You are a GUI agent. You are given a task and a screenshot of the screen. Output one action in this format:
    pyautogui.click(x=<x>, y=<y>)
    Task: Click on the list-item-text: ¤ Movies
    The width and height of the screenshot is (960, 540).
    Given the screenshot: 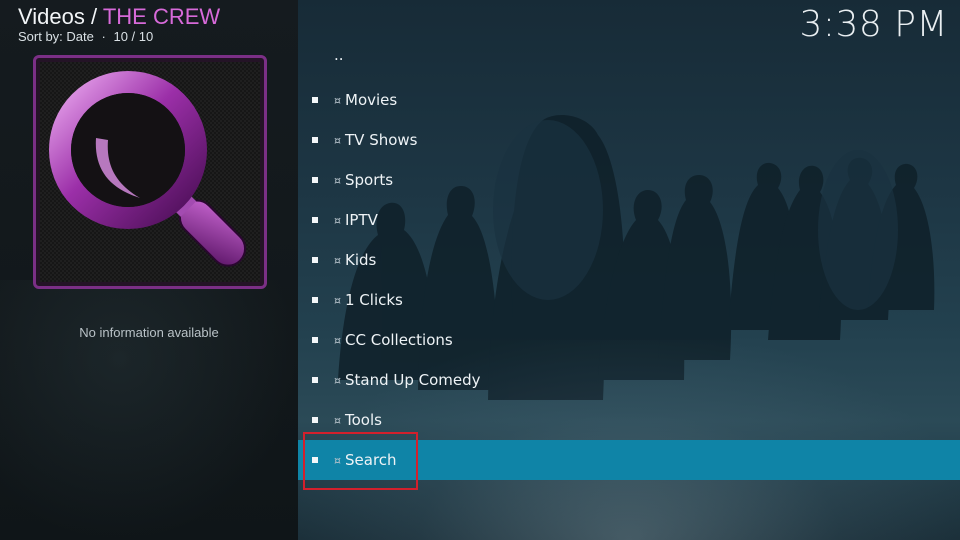 What is the action you would take?
    pyautogui.click(x=365, y=100)
    